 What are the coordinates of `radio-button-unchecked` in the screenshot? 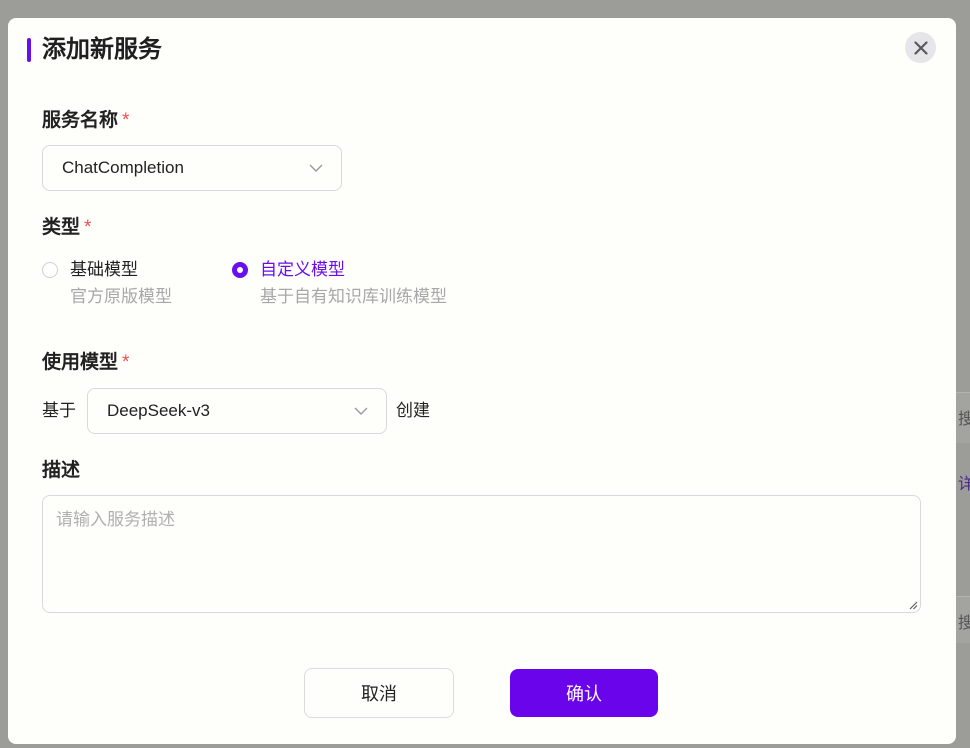 It's located at (50, 270).